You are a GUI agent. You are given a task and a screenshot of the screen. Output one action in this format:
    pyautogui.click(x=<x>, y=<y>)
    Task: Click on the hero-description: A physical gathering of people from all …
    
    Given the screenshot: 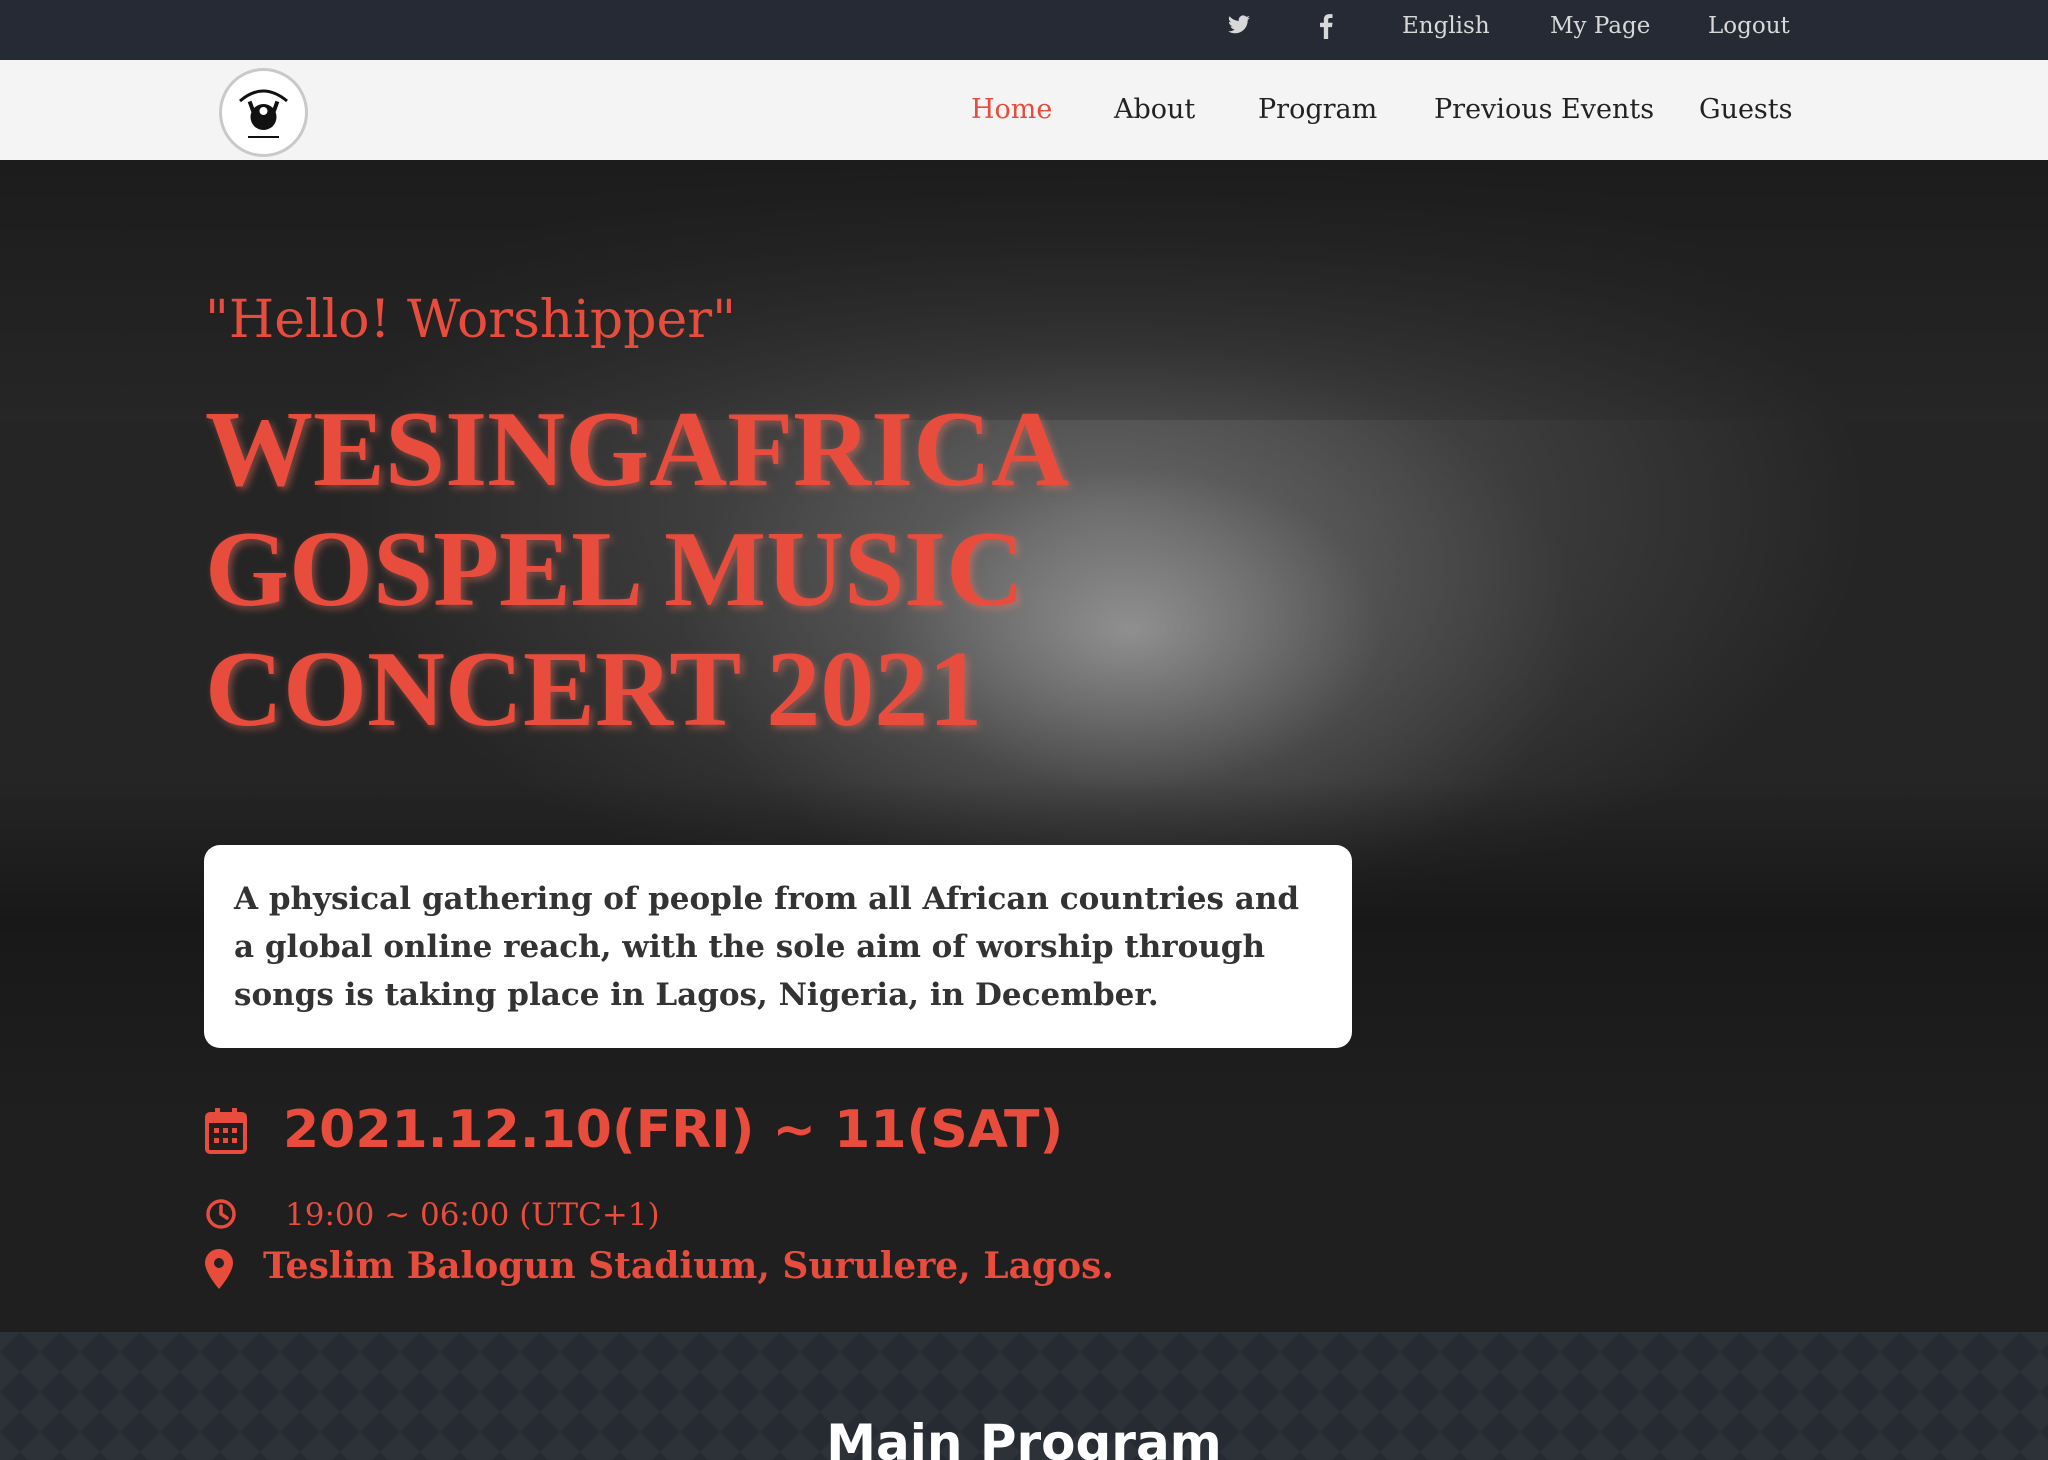 What is the action you would take?
    pyautogui.click(x=767, y=947)
    